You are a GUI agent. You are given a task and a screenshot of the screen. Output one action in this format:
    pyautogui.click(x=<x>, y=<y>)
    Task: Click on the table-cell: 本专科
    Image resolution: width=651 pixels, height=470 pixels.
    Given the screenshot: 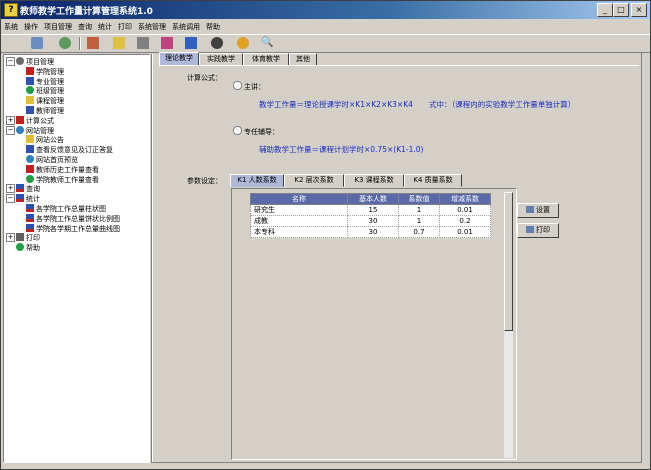 What is the action you would take?
    pyautogui.click(x=299, y=232)
    